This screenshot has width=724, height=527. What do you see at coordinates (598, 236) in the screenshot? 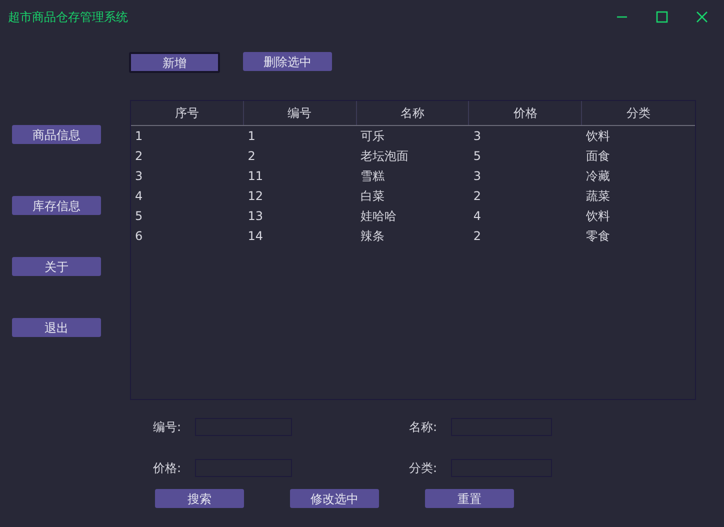
I see `table-cell-text: 零食` at bounding box center [598, 236].